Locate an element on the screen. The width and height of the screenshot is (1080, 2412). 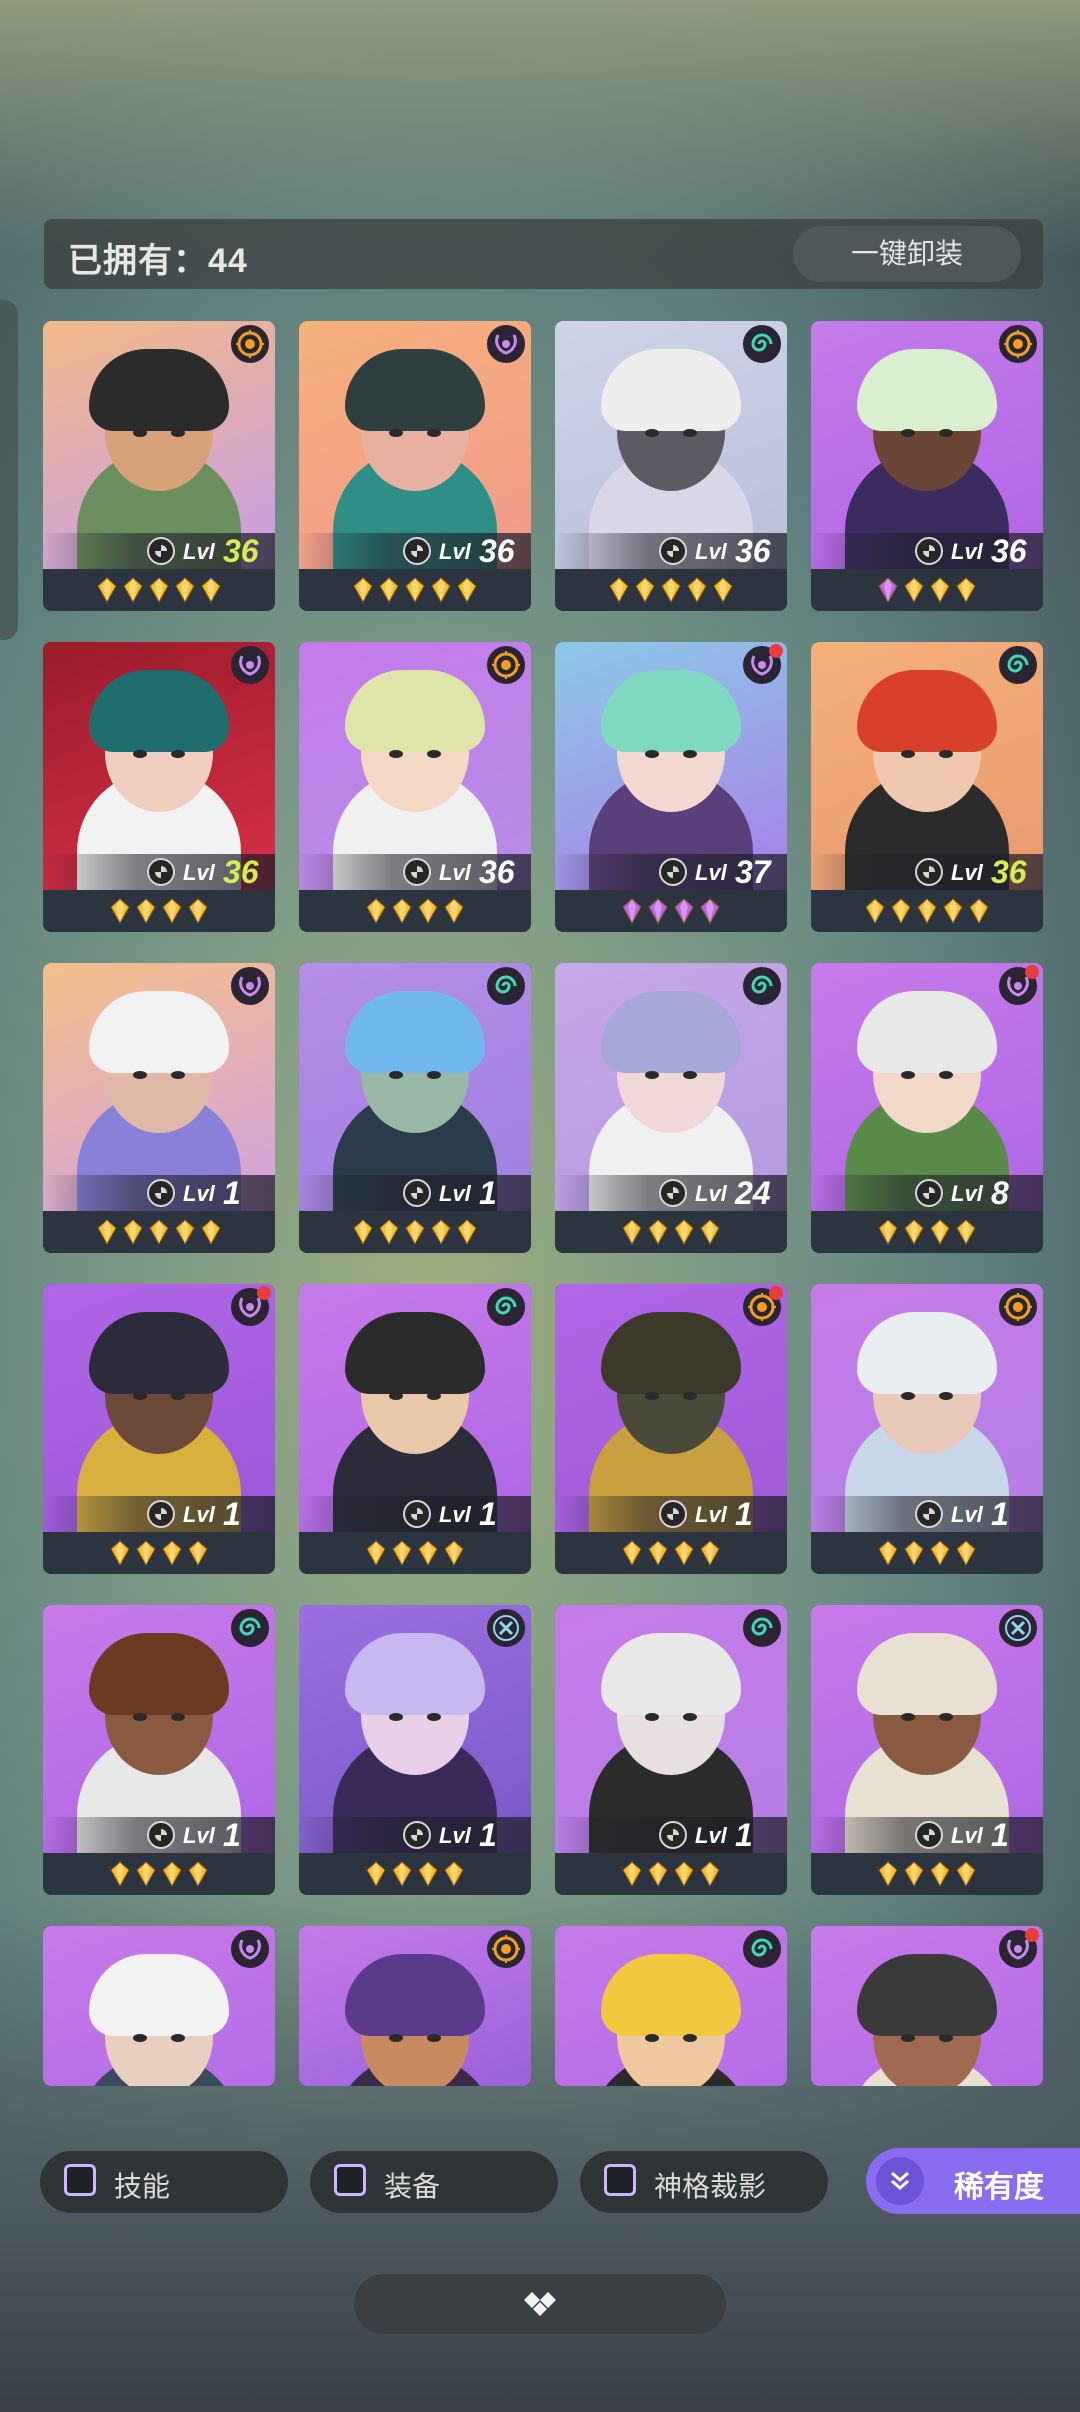
owned-count: 已拥有：44 is located at coordinates (158, 261).